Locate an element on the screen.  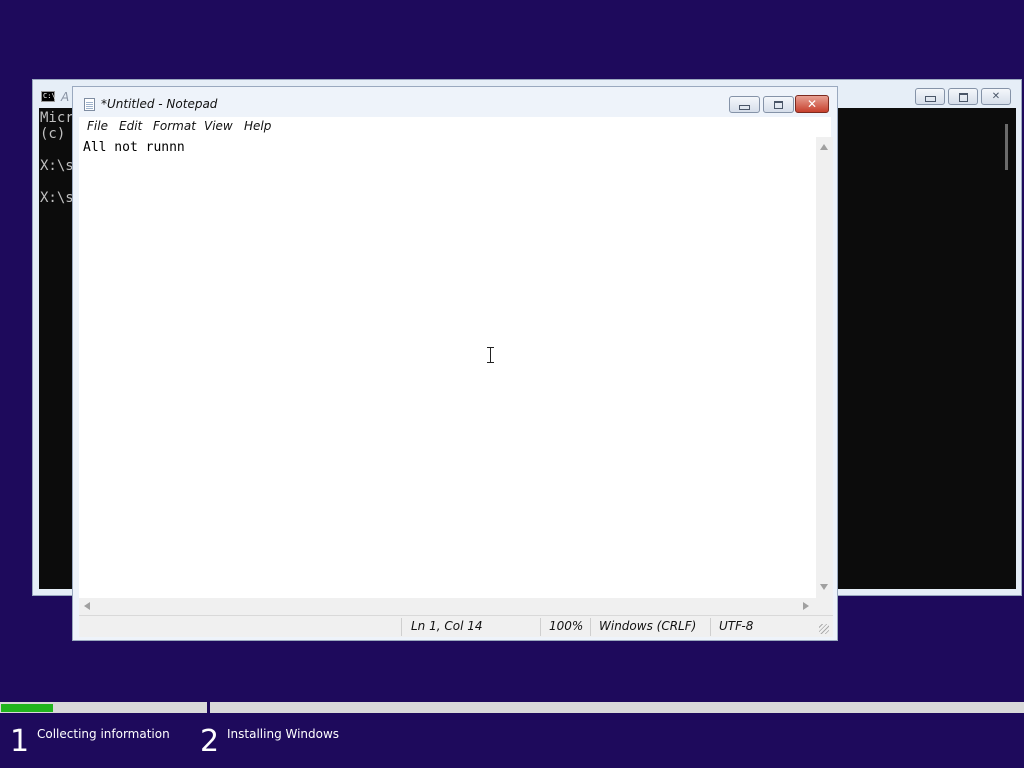
scroll-left-arrow-icon is located at coordinates (87, 606).